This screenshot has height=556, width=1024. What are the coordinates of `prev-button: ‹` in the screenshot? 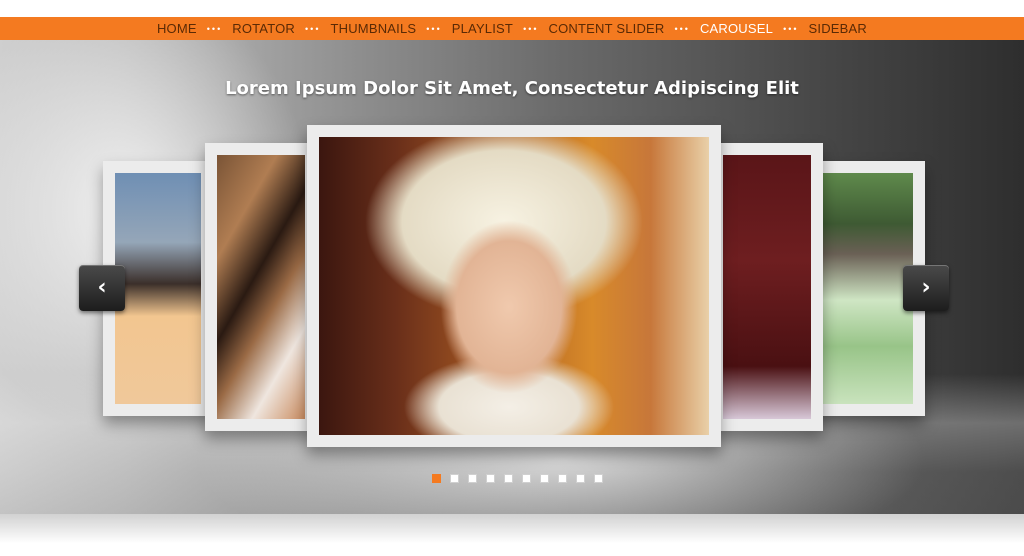 It's located at (102, 288).